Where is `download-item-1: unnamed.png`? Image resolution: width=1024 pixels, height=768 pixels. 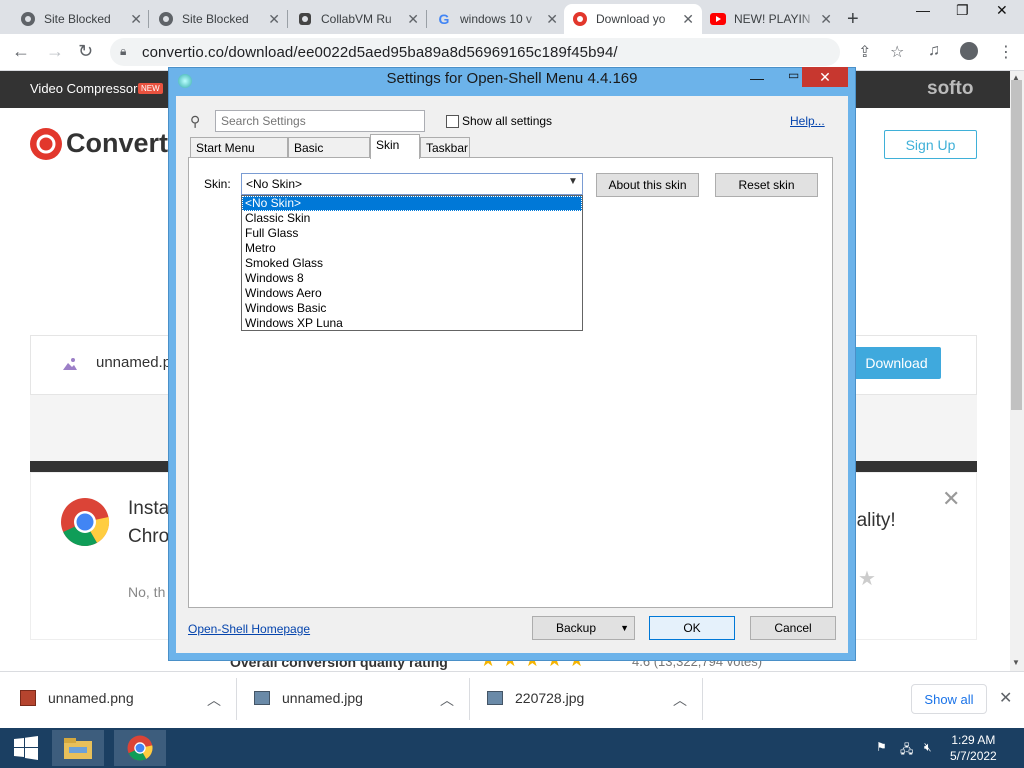
download-item-1: unnamed.png is located at coordinates (77, 698).